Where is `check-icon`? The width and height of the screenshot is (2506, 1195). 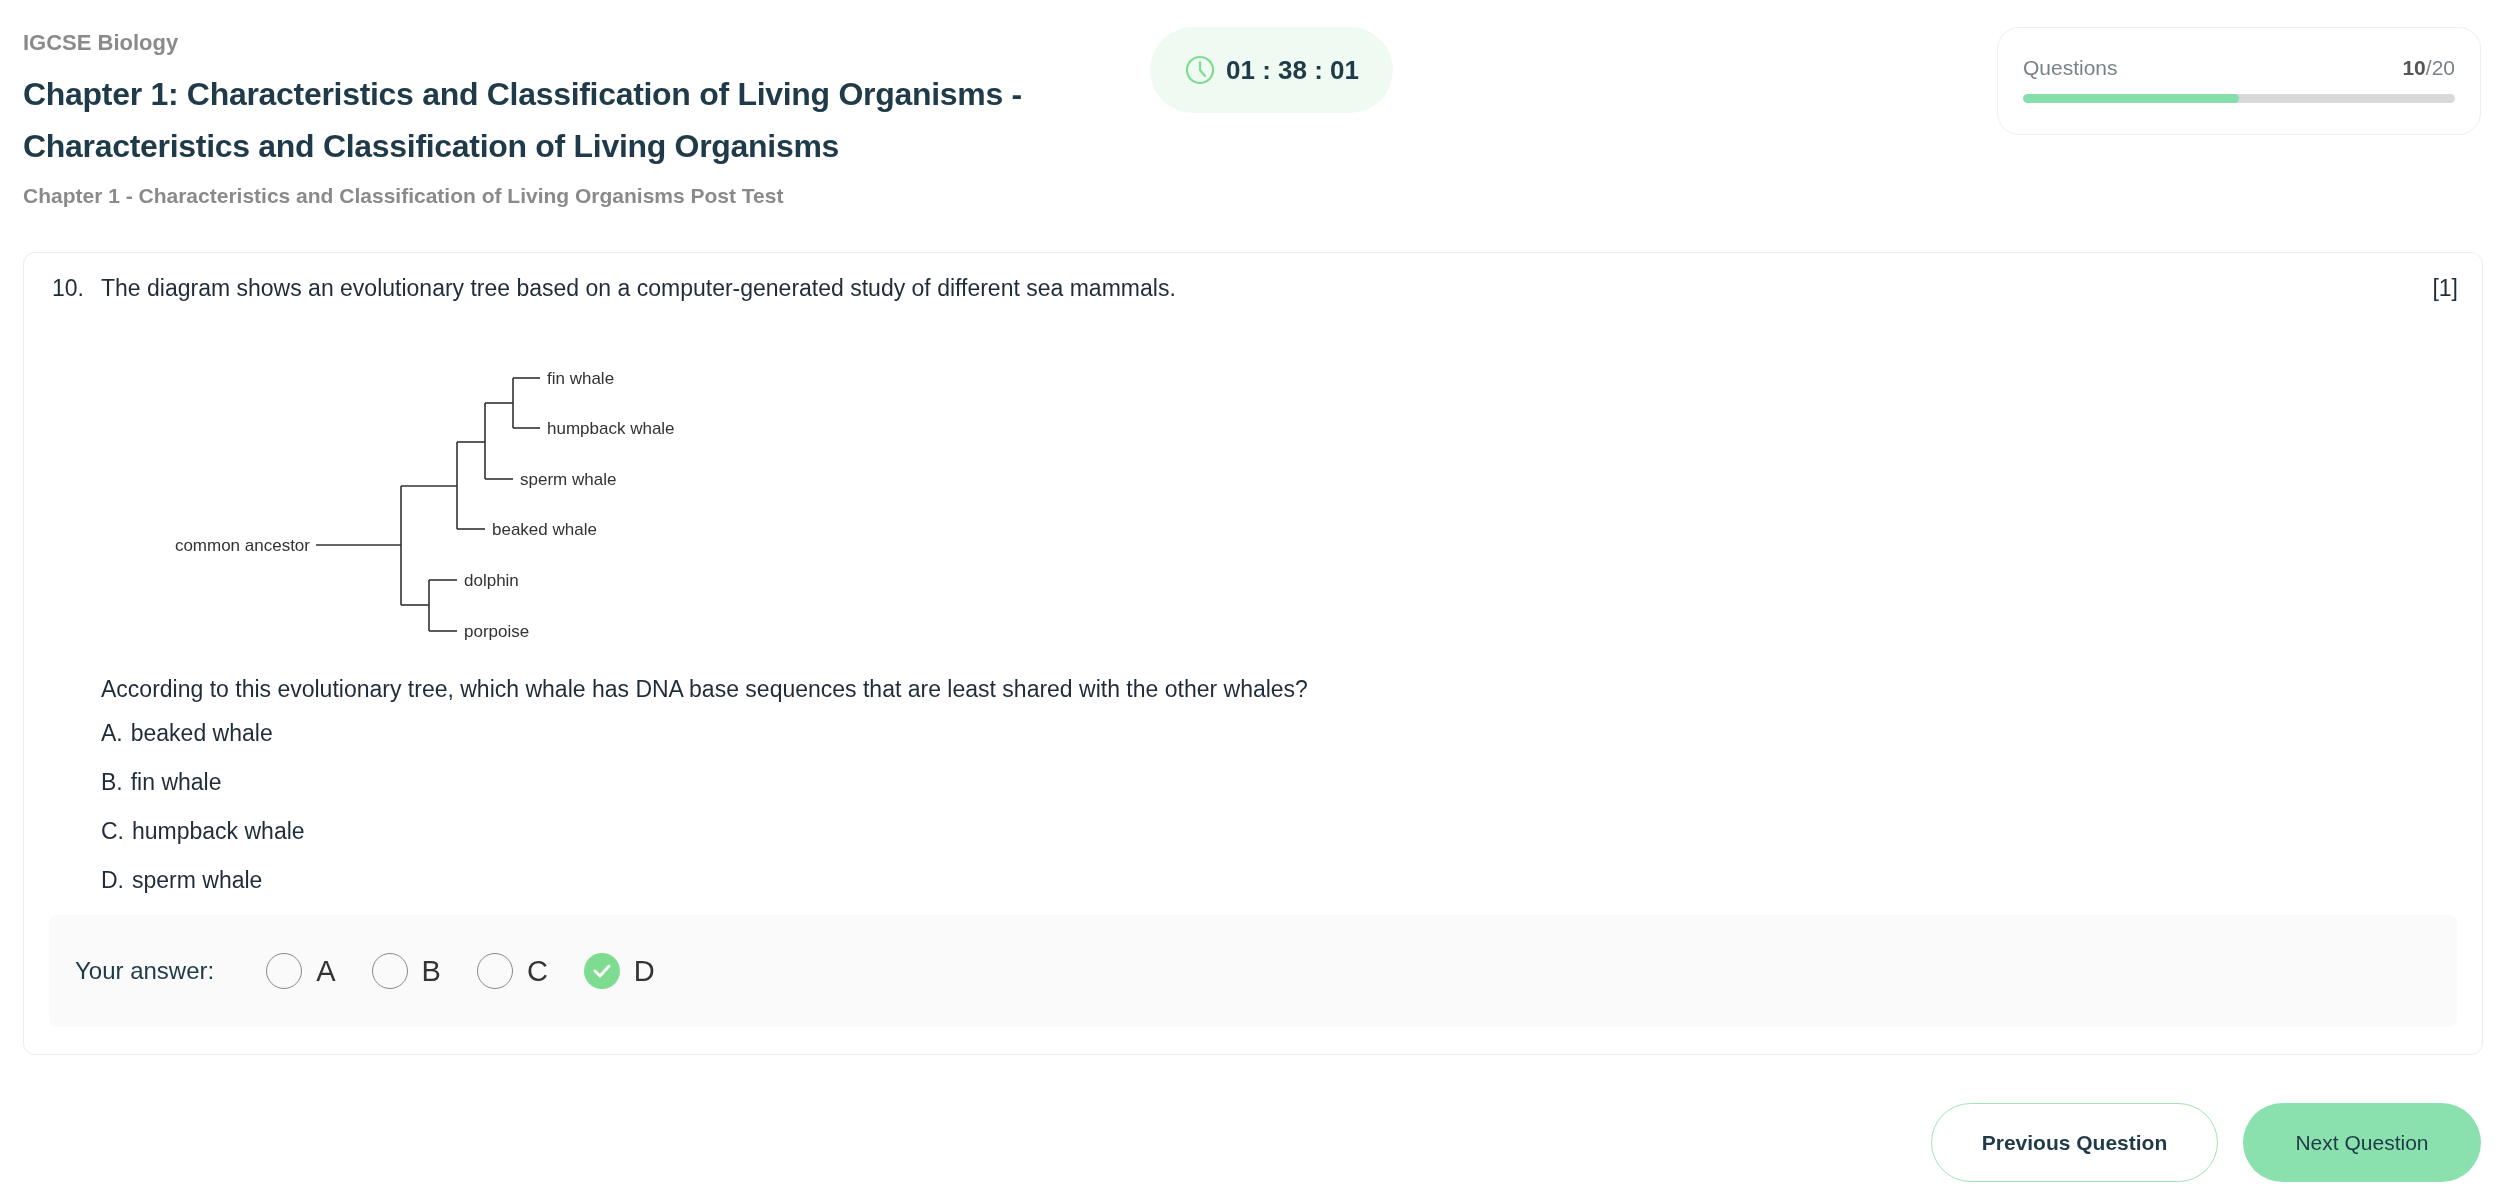
check-icon is located at coordinates (601, 971).